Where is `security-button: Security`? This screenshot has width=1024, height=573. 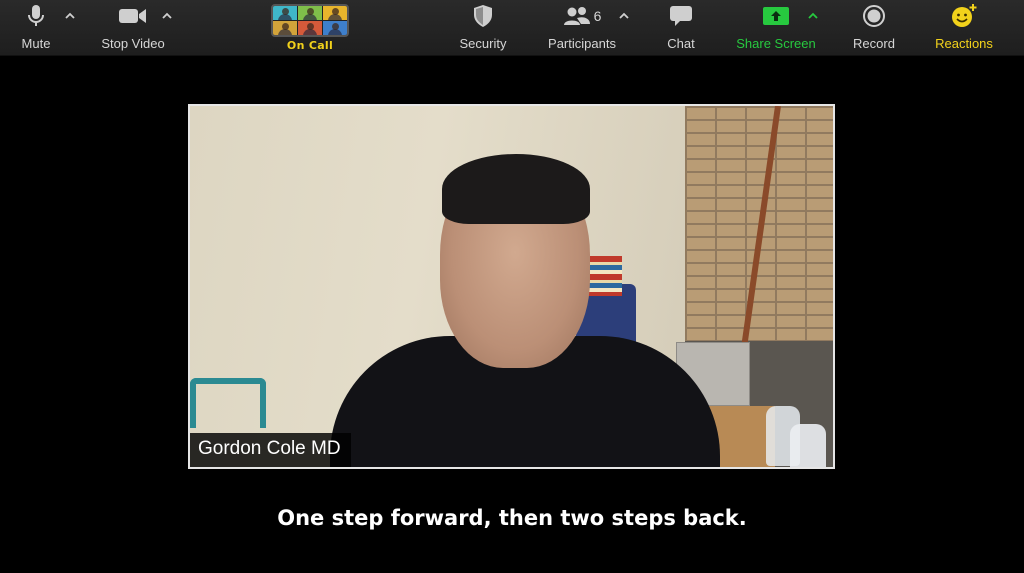
security-button: Security is located at coordinates (483, 28).